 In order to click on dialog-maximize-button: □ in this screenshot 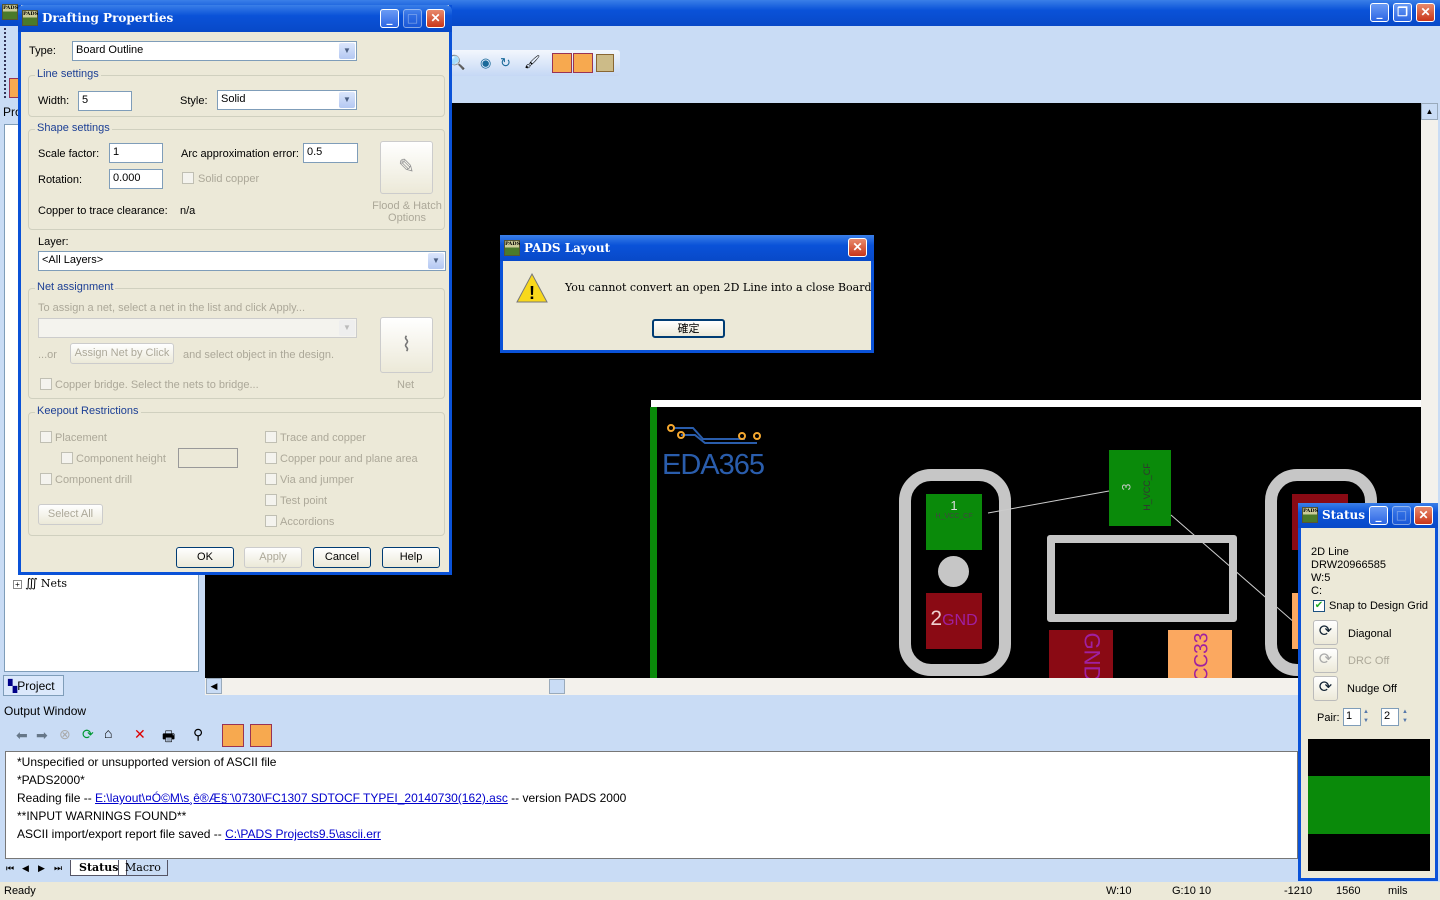, I will do `click(412, 18)`.